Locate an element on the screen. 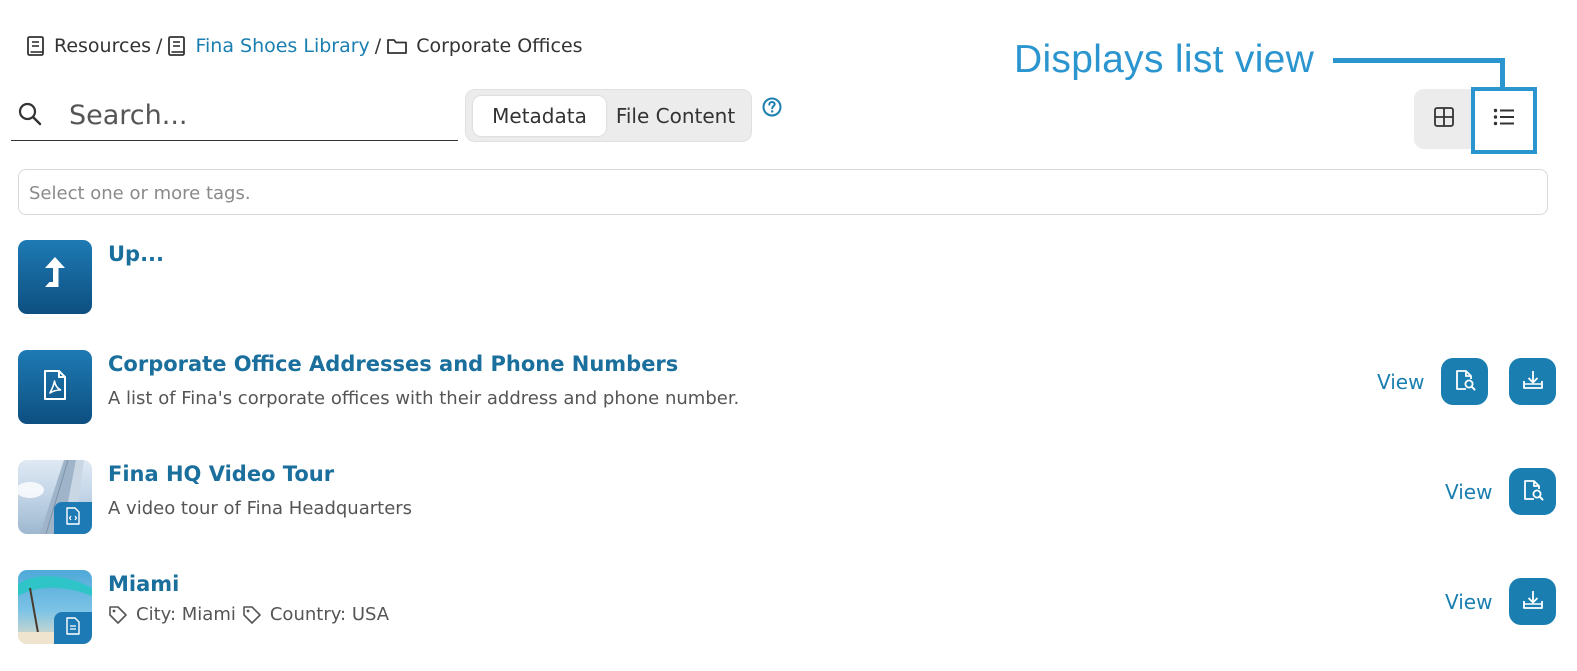 The height and width of the screenshot is (671, 1577). document-icon is located at coordinates (73, 628).